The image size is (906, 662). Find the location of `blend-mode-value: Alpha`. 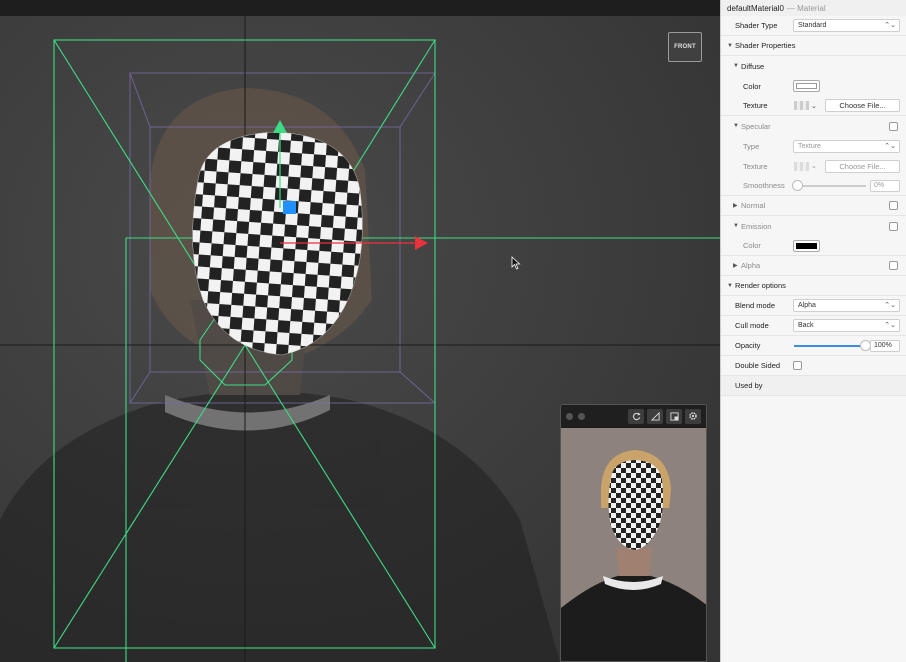

blend-mode-value: Alpha is located at coordinates (807, 305).